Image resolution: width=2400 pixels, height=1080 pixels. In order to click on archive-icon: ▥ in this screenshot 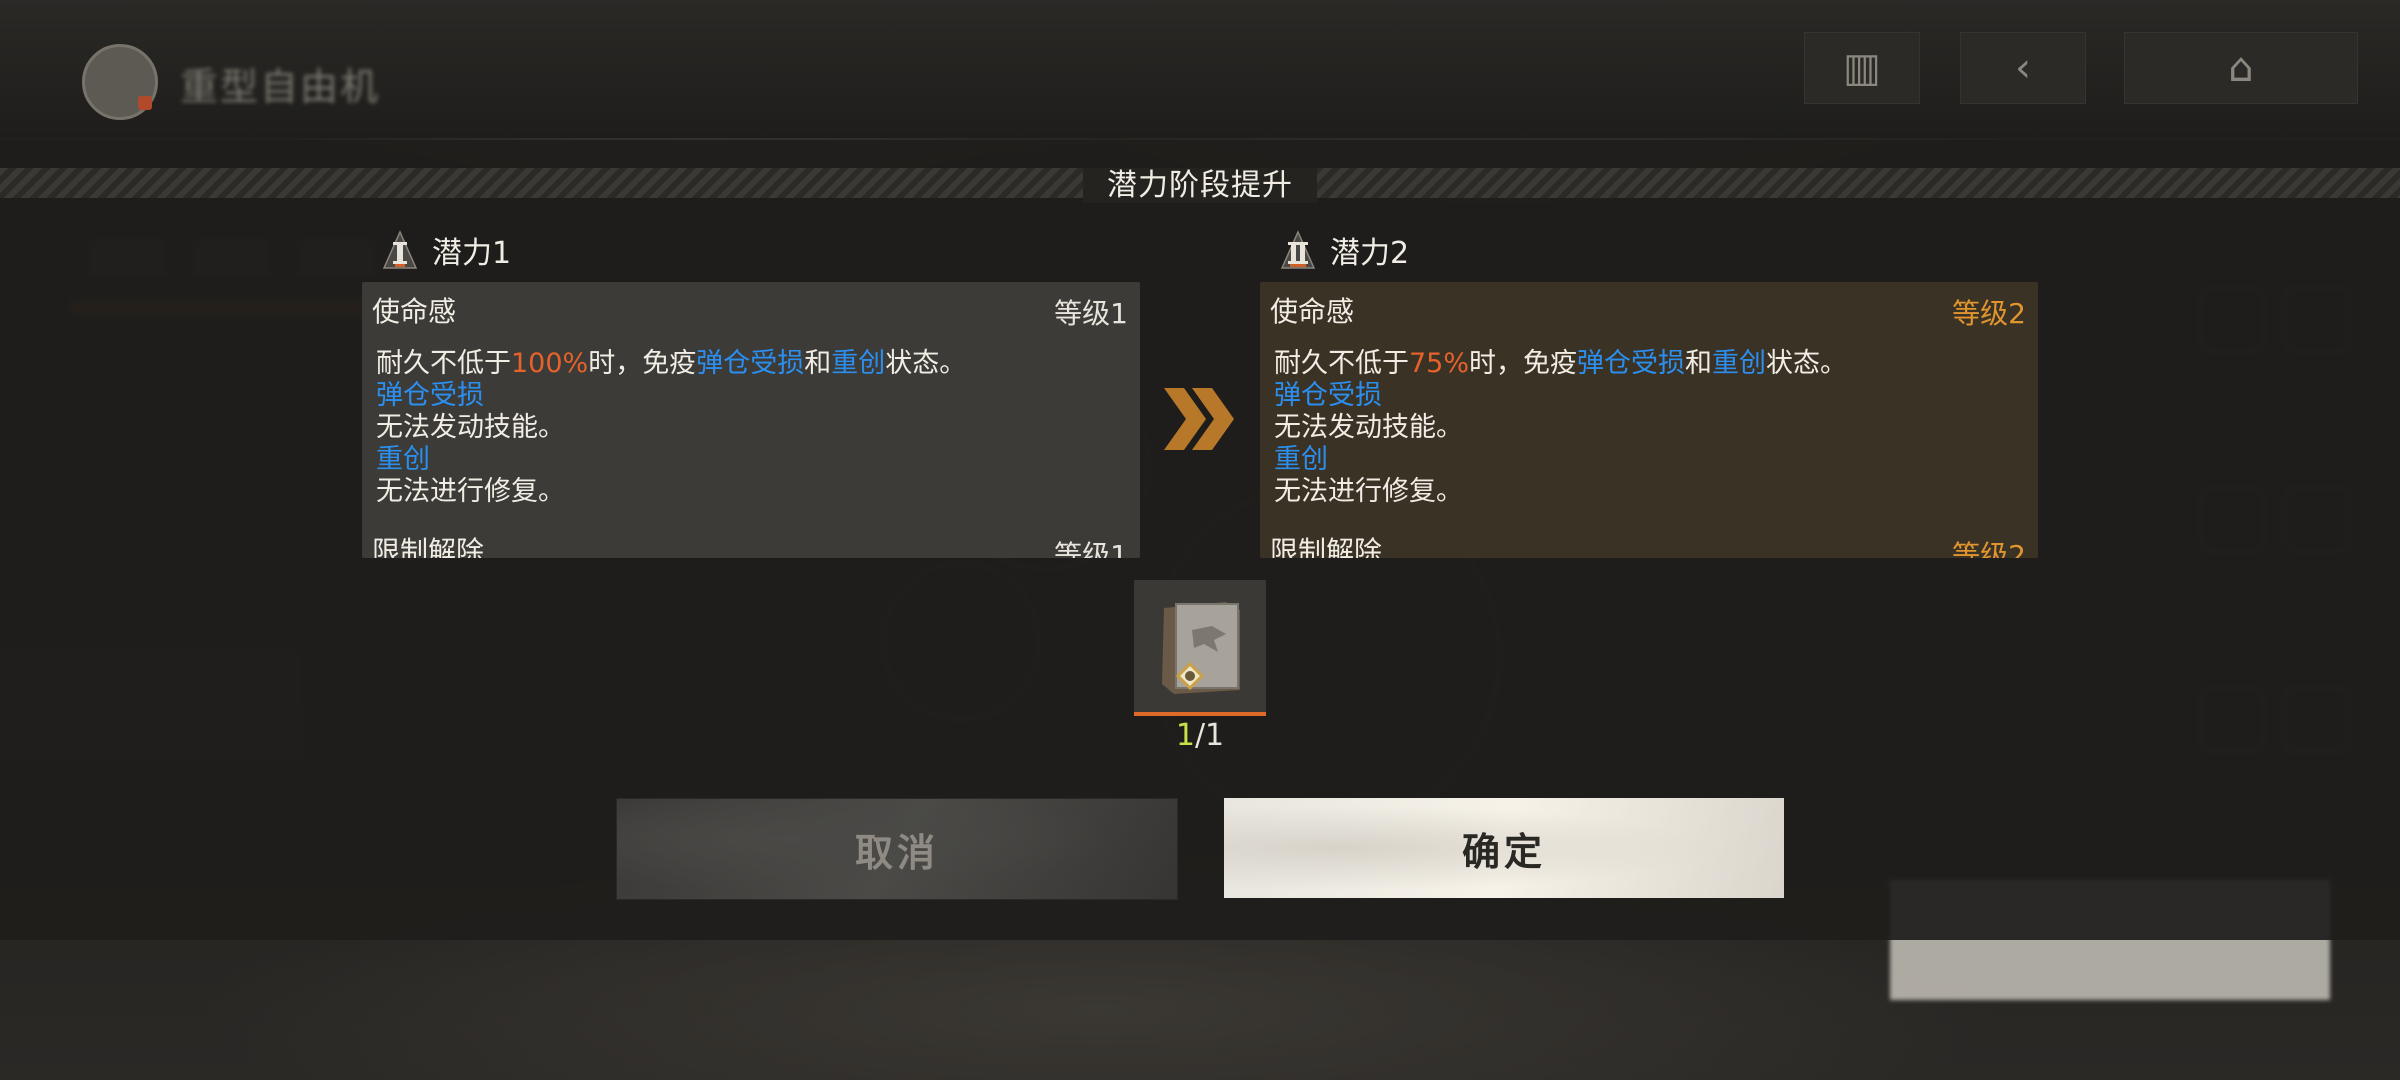, I will do `click(1862, 68)`.